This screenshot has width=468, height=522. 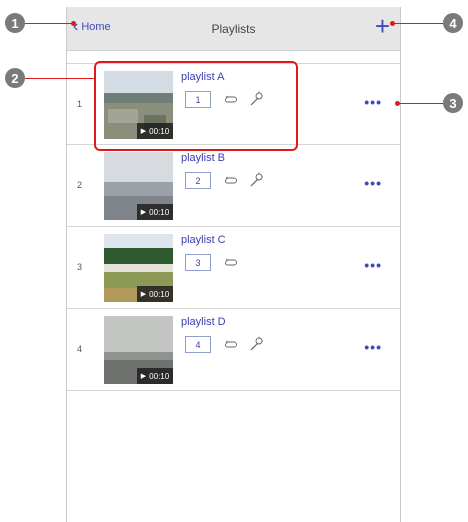 What do you see at coordinates (15, 23) in the screenshot?
I see `callout-badge-1: 1` at bounding box center [15, 23].